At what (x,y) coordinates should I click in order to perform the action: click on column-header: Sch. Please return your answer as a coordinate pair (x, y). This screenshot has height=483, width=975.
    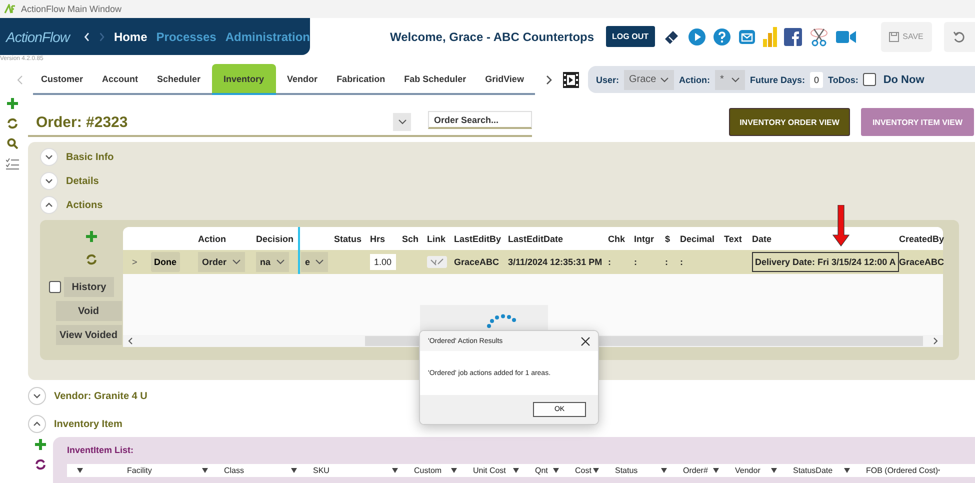
    Looking at the image, I should click on (410, 239).